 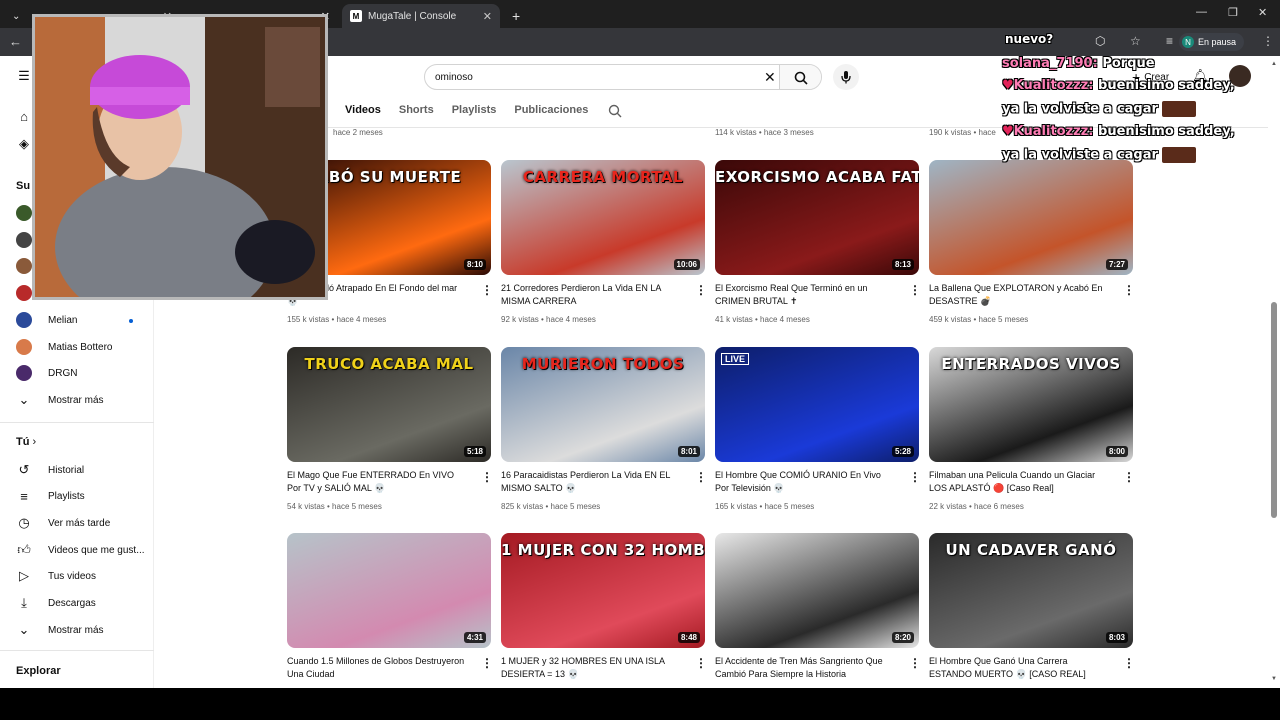 I want to click on tab-shorts: Shorts, so click(x=416, y=114).